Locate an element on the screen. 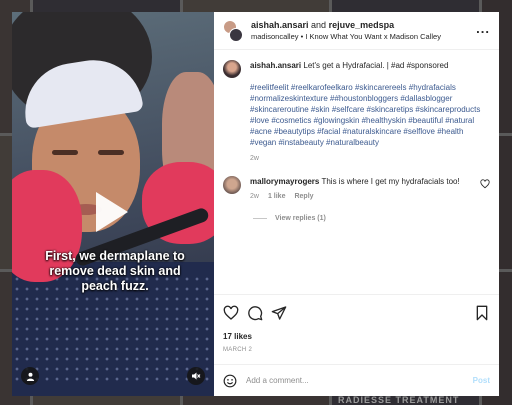 This screenshot has width=512, height=405. caption-age: 2w is located at coordinates (254, 158).